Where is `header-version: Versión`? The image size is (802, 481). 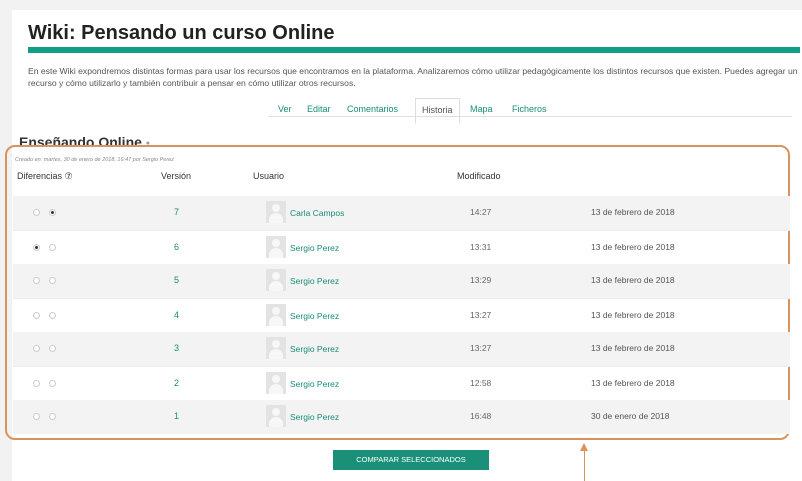
header-version: Versión is located at coordinates (176, 176).